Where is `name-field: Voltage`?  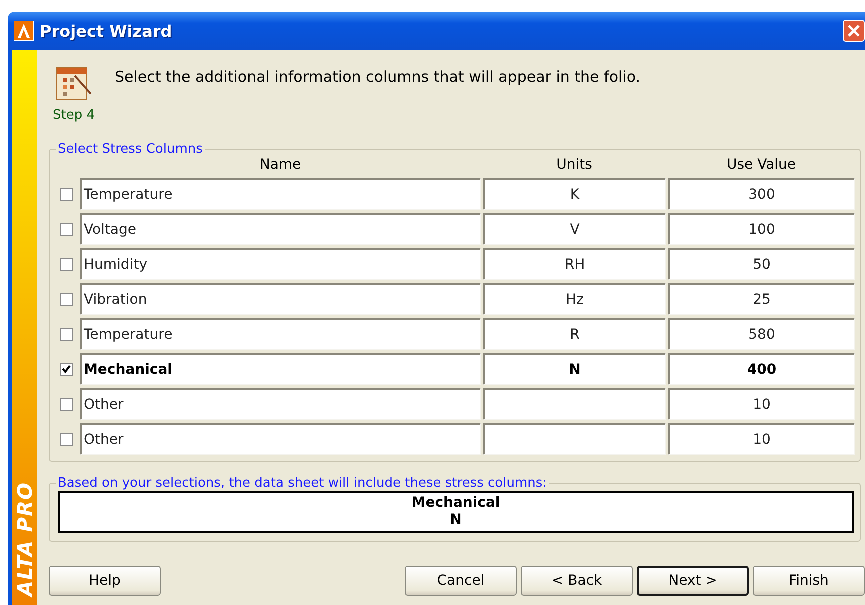
name-field: Voltage is located at coordinates (280, 229).